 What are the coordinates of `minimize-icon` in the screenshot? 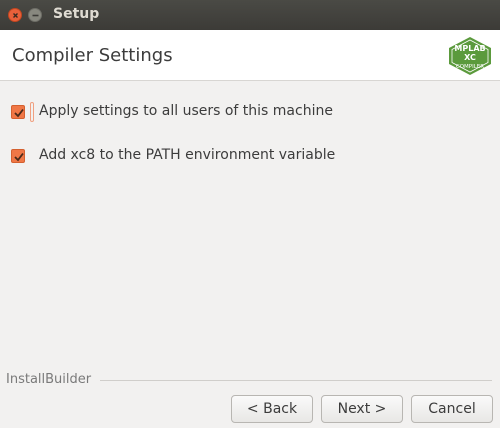 It's located at (35, 15).